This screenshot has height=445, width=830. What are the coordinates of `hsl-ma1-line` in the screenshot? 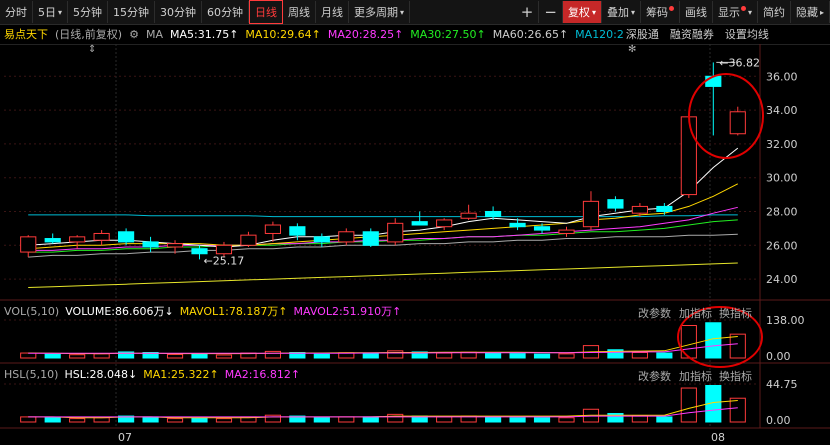 It's located at (383, 409).